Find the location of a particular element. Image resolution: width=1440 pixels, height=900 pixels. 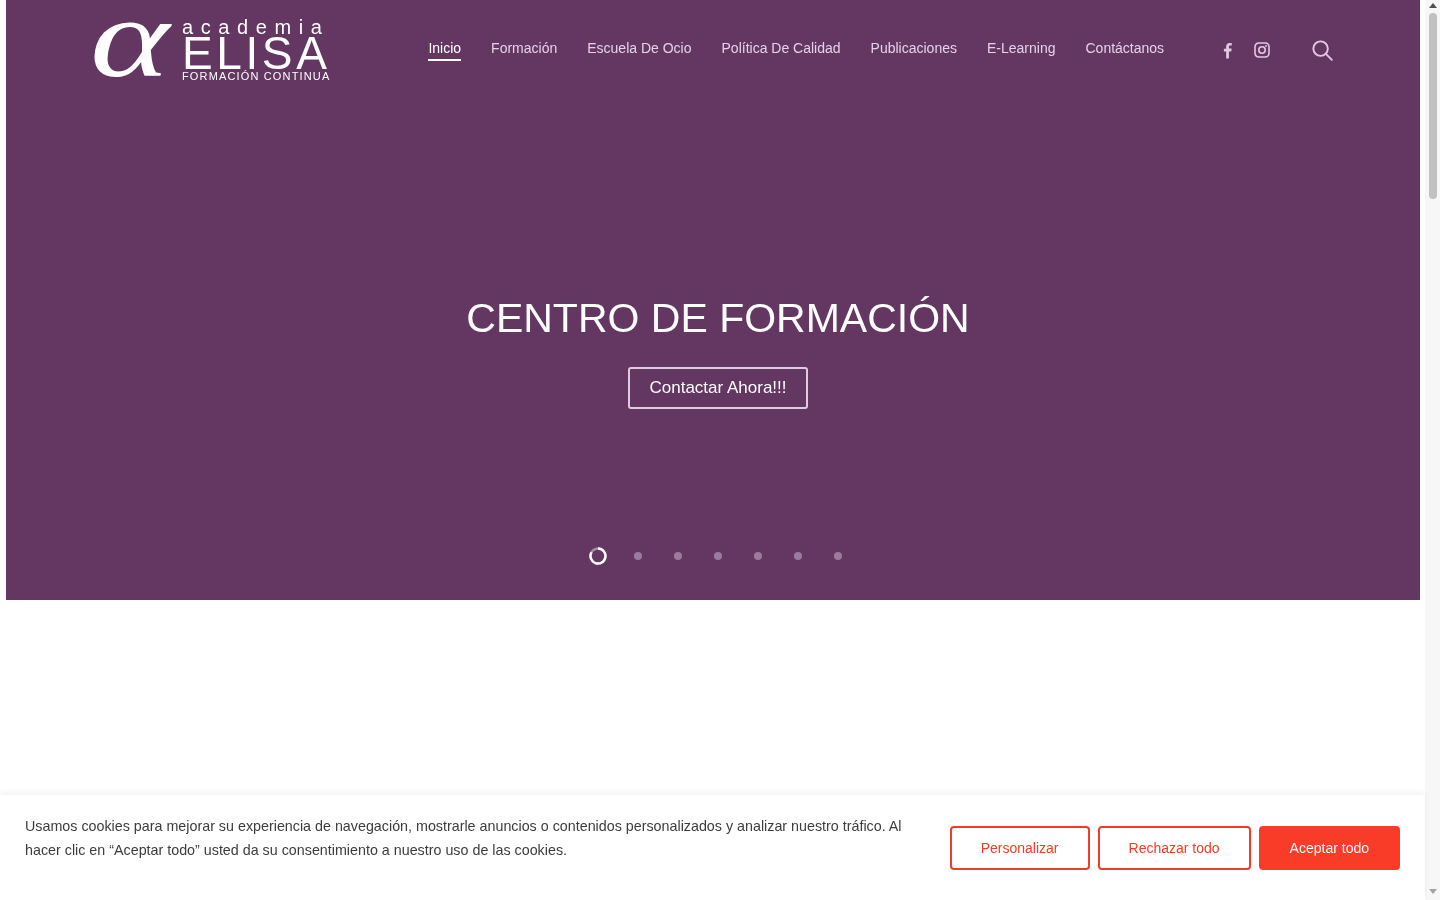

scroll-up-arrow-icon is located at coordinates (1432, 5).